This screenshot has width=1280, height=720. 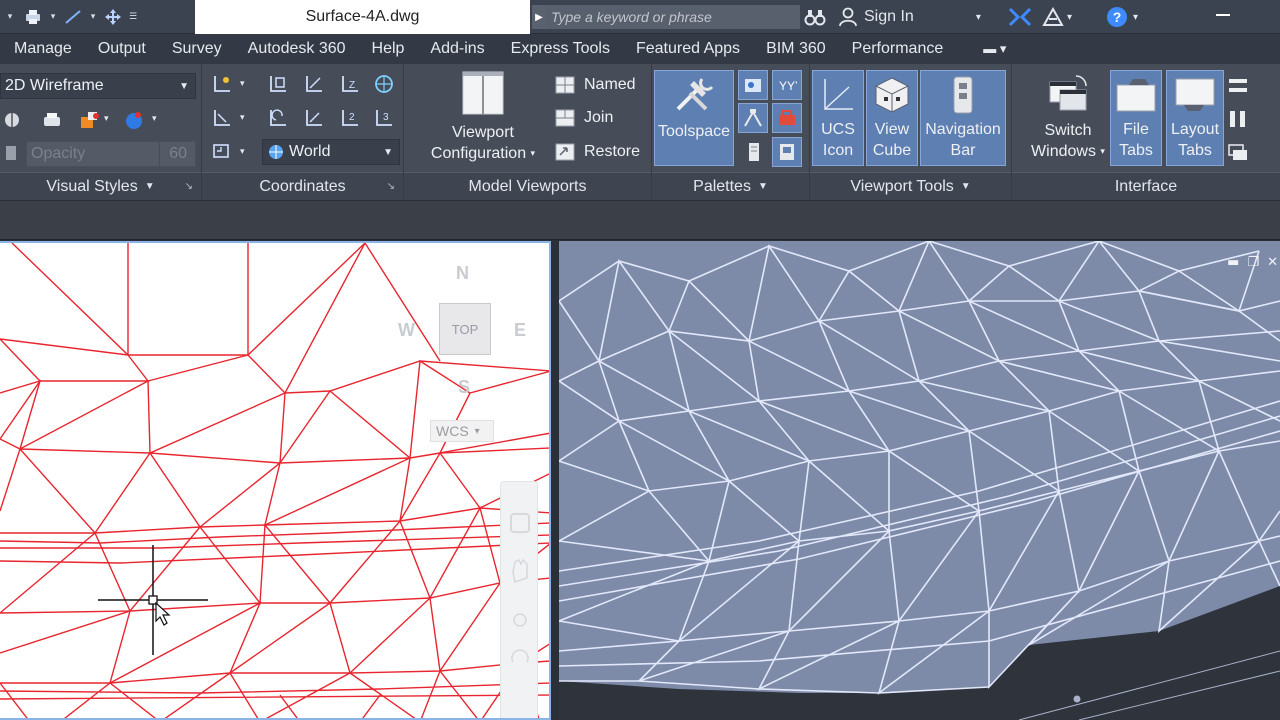 What do you see at coordinates (12, 120) in the screenshot?
I see `shadow-icon` at bounding box center [12, 120].